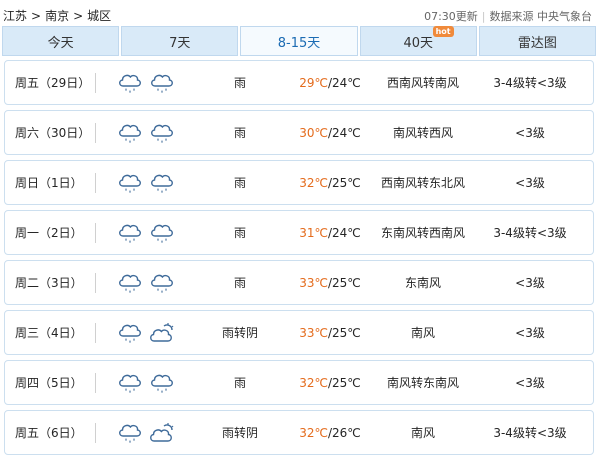  What do you see at coordinates (330, 233) in the screenshot?
I see `temperature: 31℃/24℃` at bounding box center [330, 233].